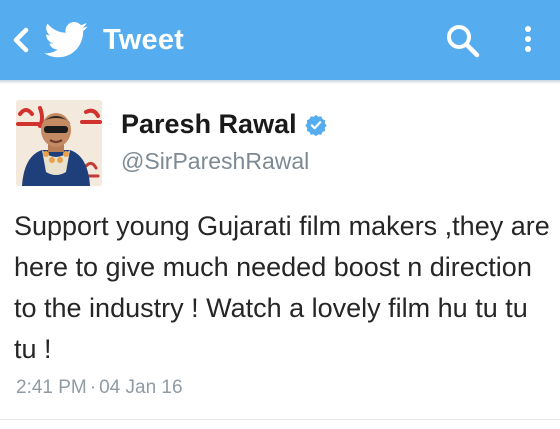 The image size is (560, 429). I want to click on divider, so click(280, 419).